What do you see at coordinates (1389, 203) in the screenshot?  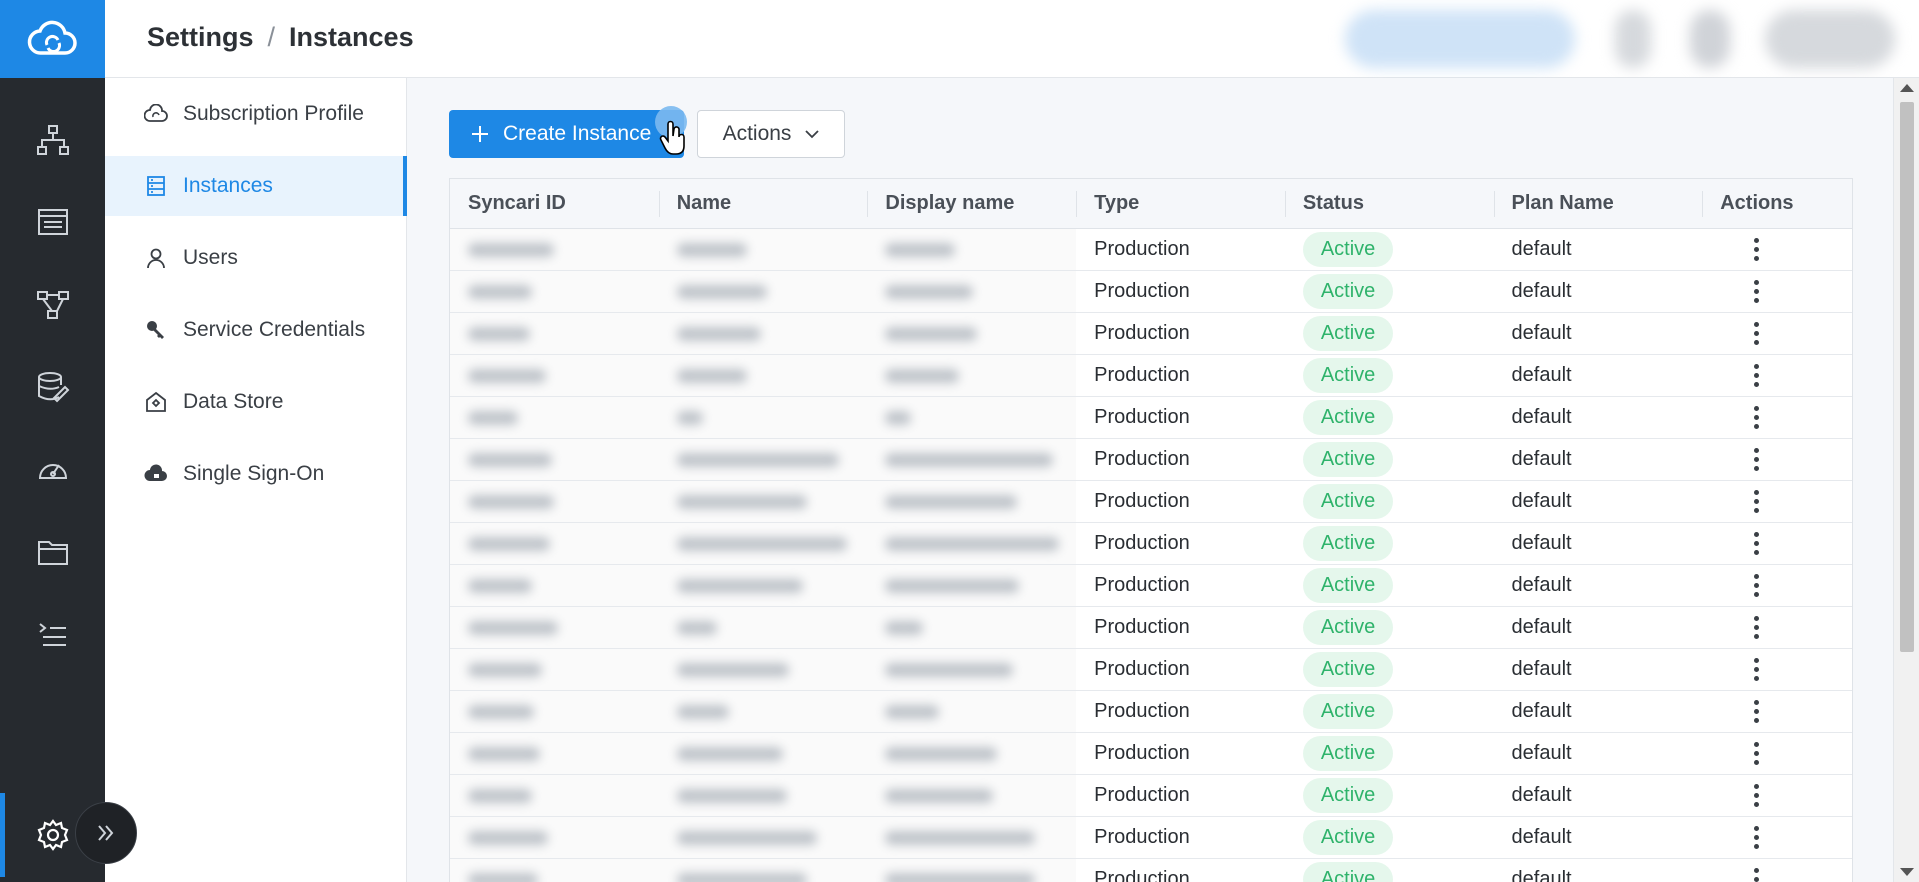 I see `column-header-status: Status` at bounding box center [1389, 203].